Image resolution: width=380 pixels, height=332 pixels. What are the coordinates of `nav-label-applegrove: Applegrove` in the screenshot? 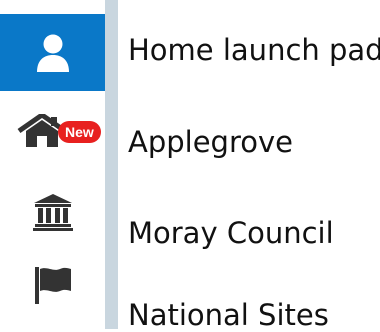 It's located at (210, 142).